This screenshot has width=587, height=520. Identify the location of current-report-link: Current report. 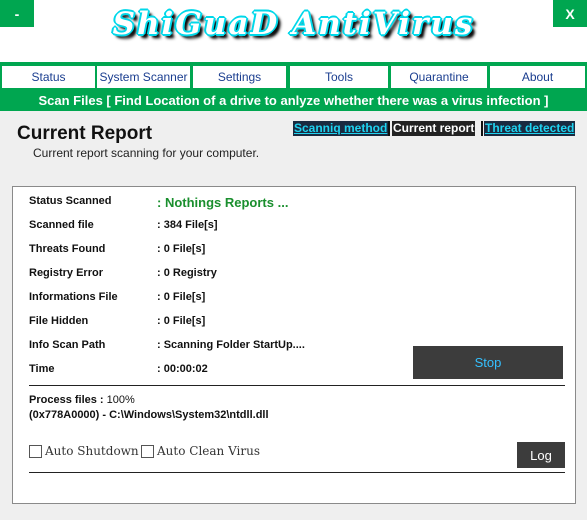
(434, 128).